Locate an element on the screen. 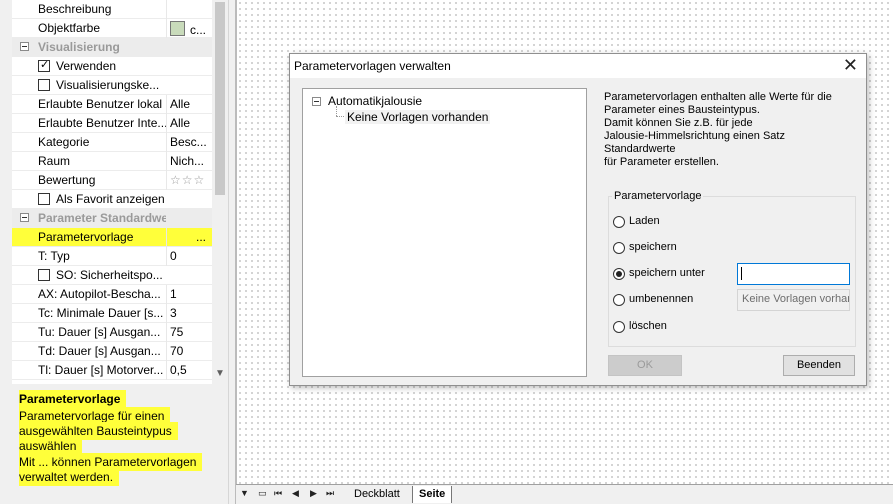 The width and height of the screenshot is (893, 504). category-visualisierung: Visualisierung is located at coordinates (118, 47).